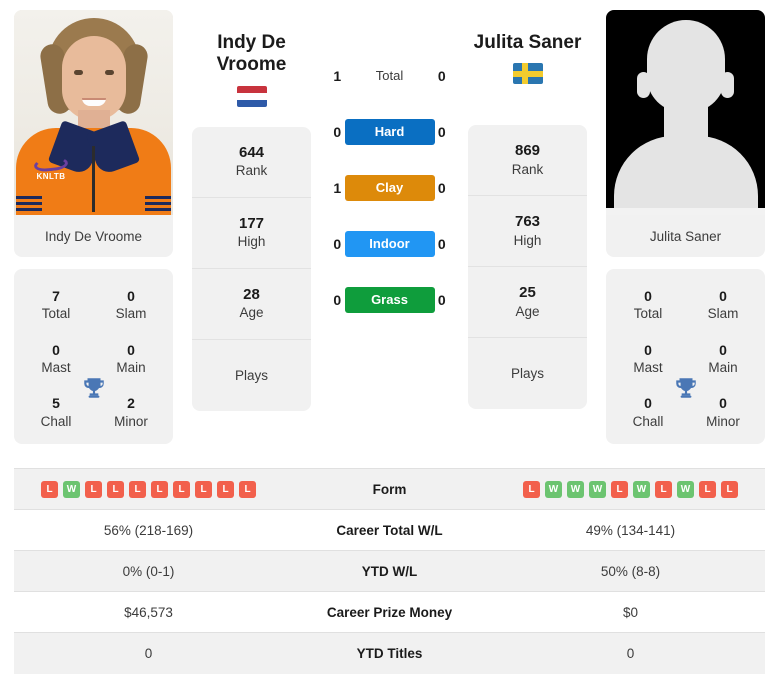  Describe the element at coordinates (630, 571) in the screenshot. I see `right-ytd-wl: 50% (8-8)` at that location.